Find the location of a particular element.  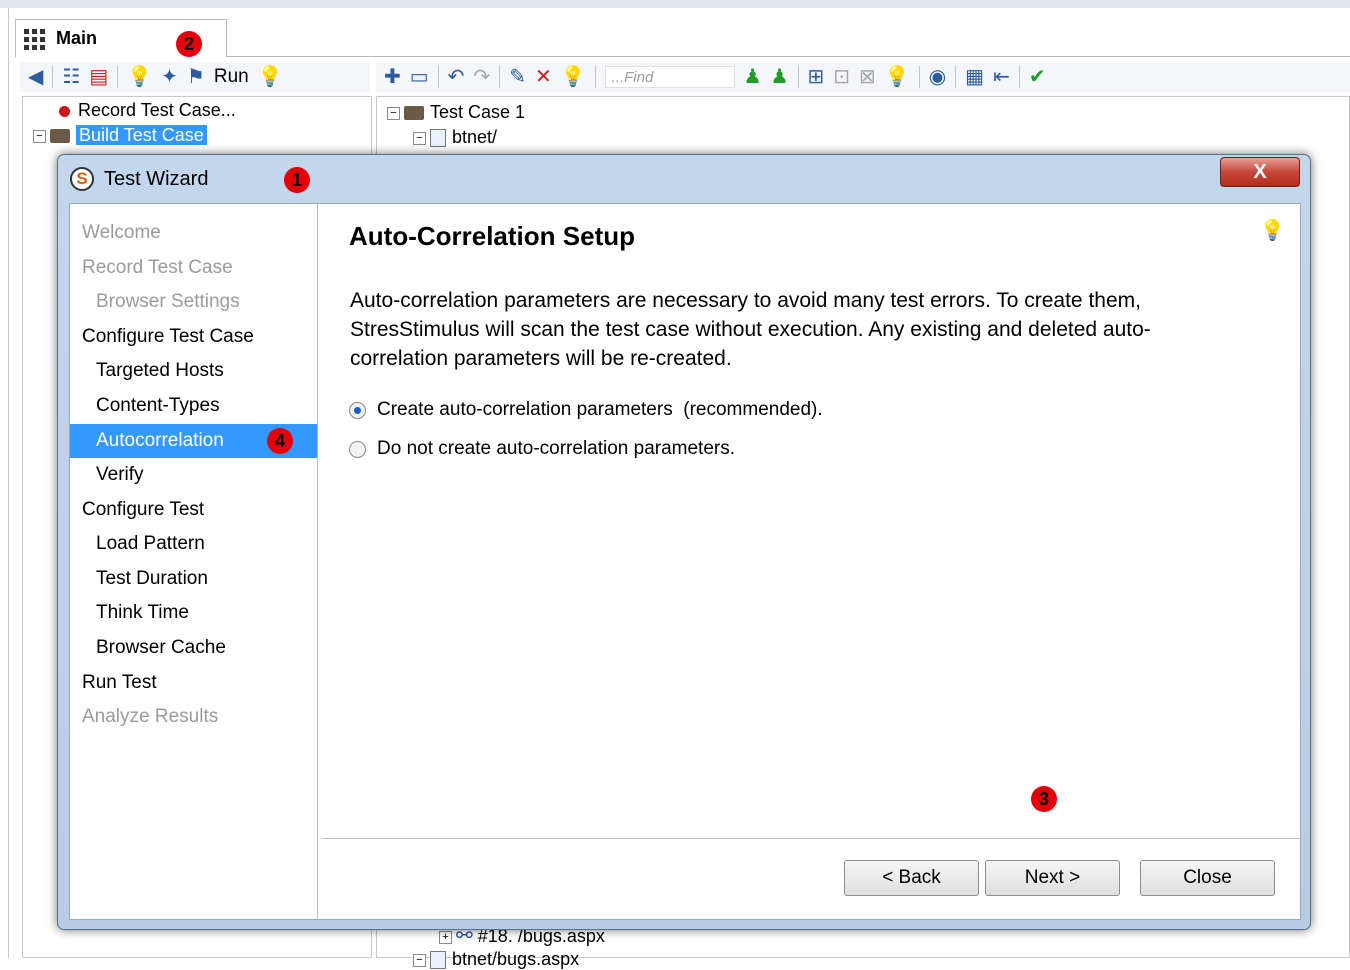

tree-item-build: − Build Test Case is located at coordinates (120, 135).